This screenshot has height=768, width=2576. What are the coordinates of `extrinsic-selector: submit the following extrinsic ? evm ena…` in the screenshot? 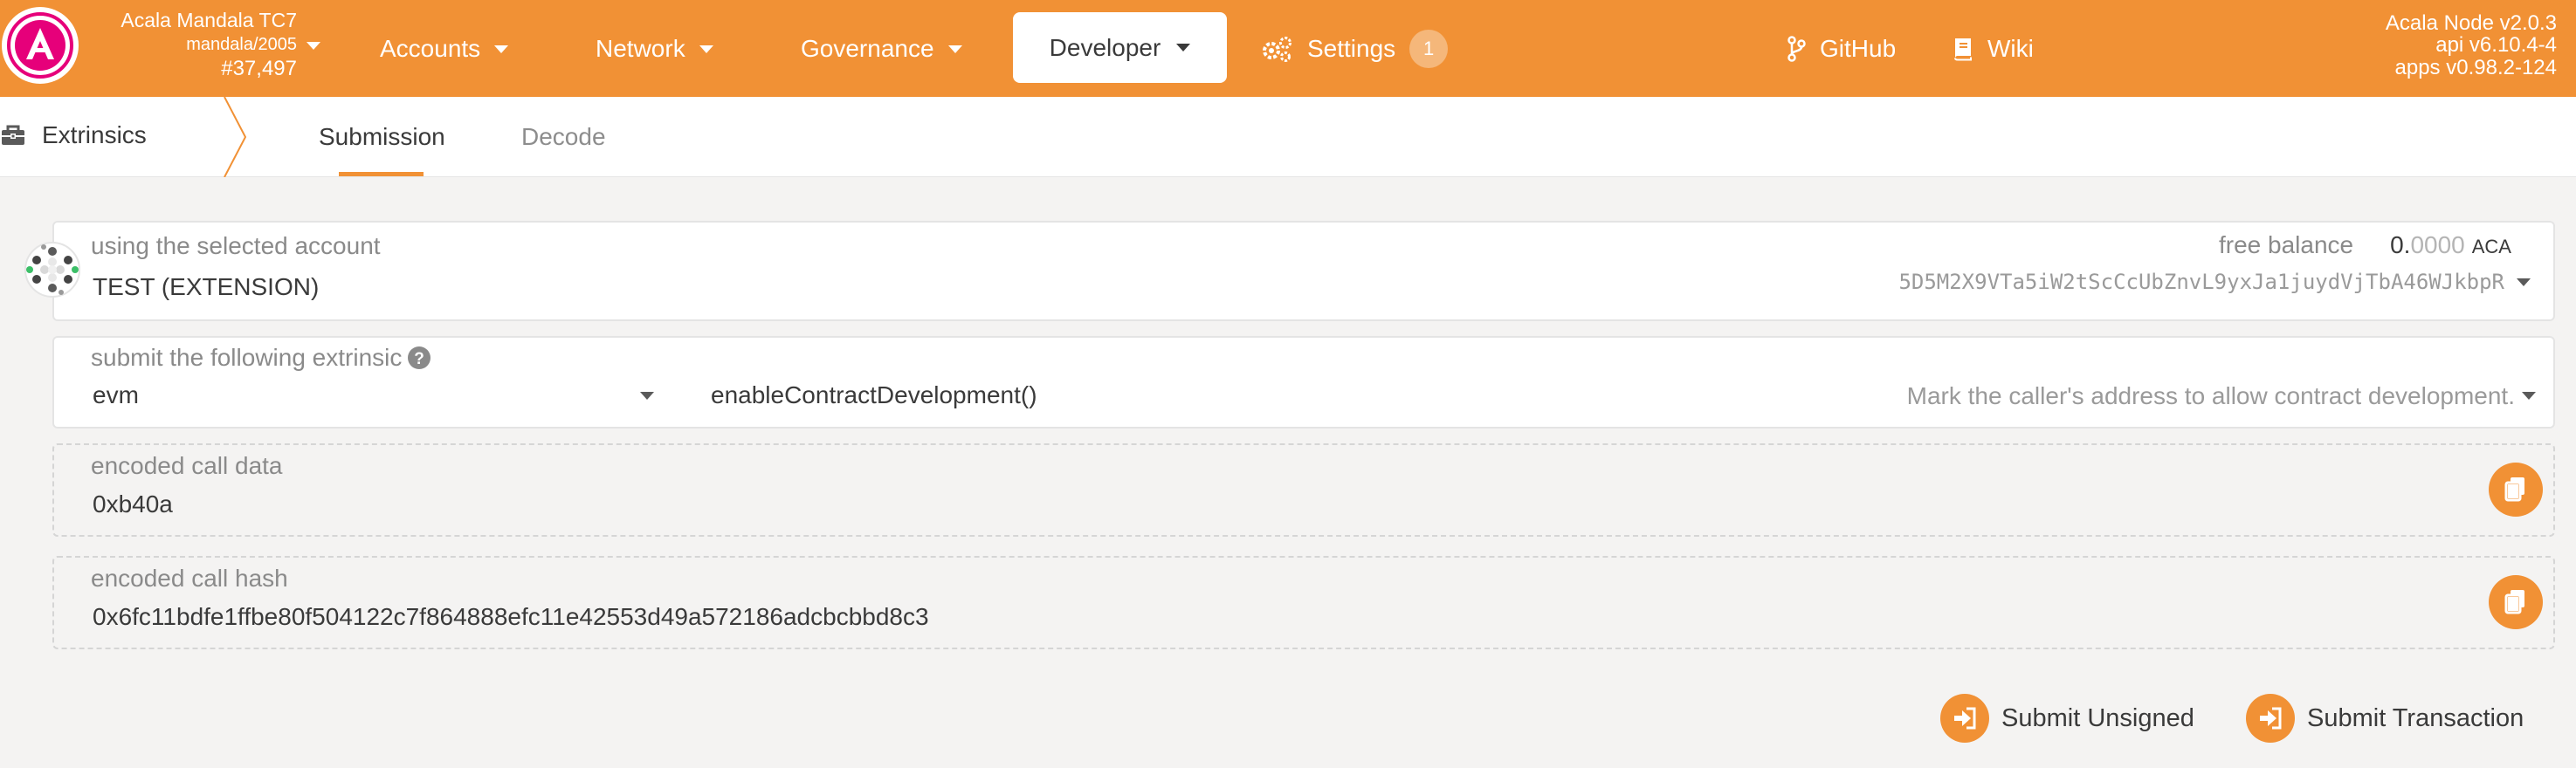 It's located at (1303, 382).